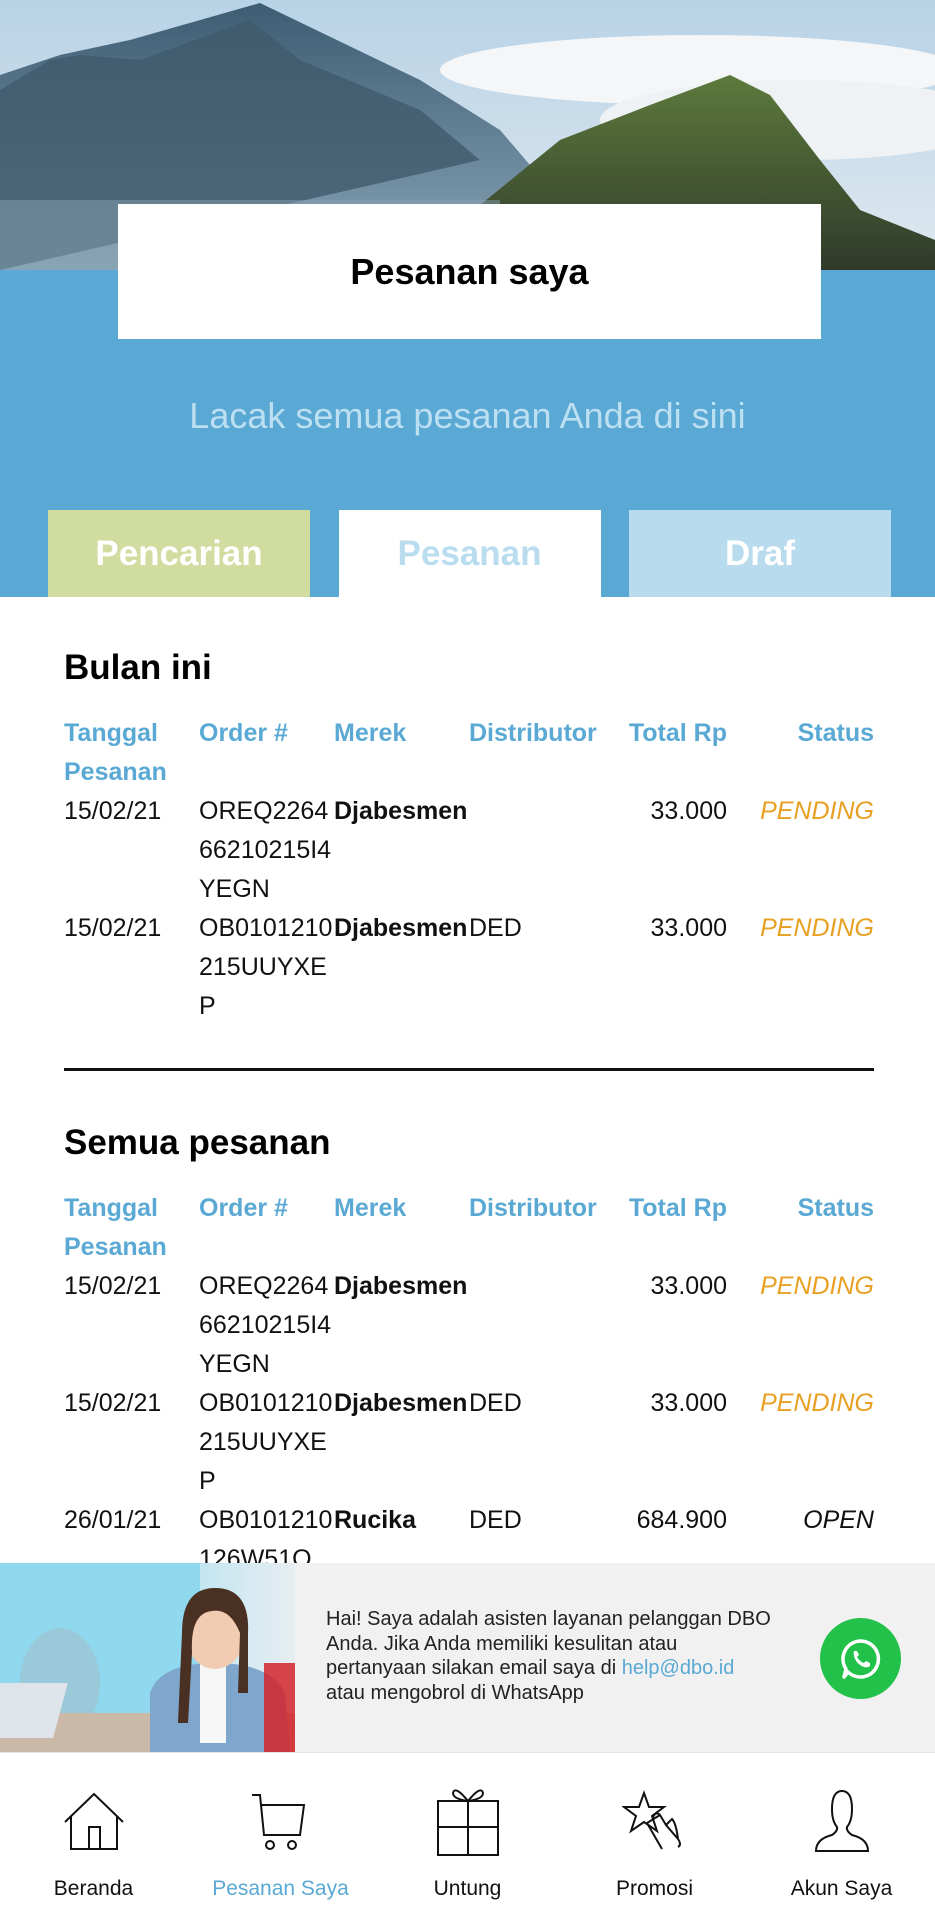  I want to click on nav-label-home: Beranda, so click(93, 1888).